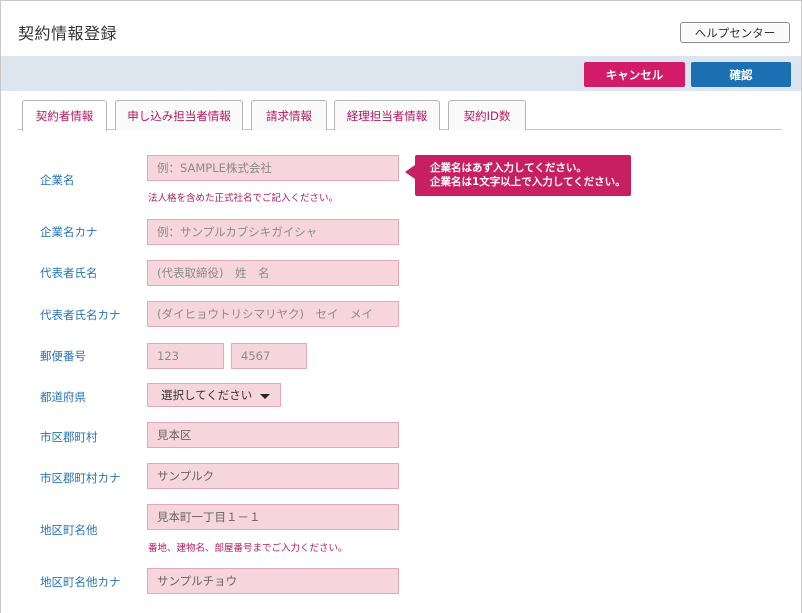 The image size is (802, 613). What do you see at coordinates (273, 435) in the screenshot?
I see `city-input: 見本区` at bounding box center [273, 435].